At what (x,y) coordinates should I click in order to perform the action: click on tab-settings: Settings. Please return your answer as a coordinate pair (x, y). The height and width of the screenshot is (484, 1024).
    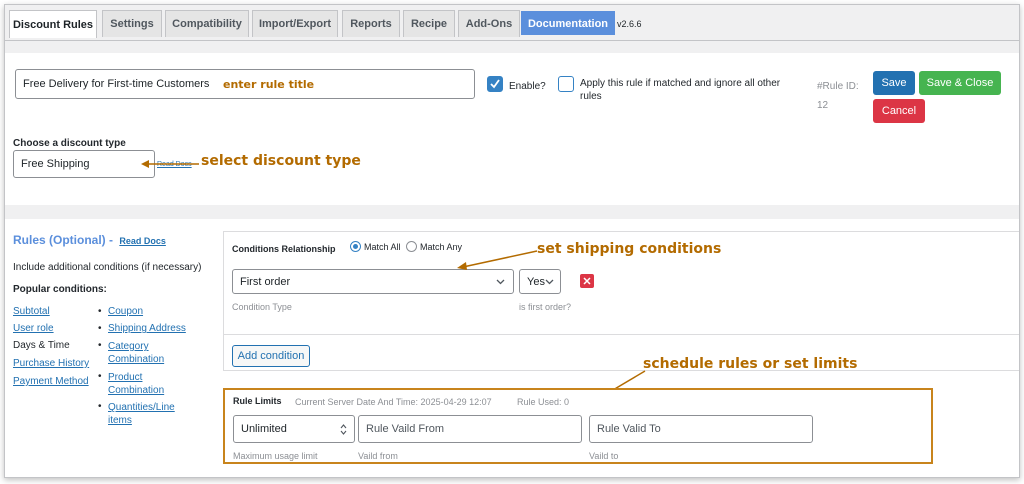
    Looking at the image, I should click on (132, 23).